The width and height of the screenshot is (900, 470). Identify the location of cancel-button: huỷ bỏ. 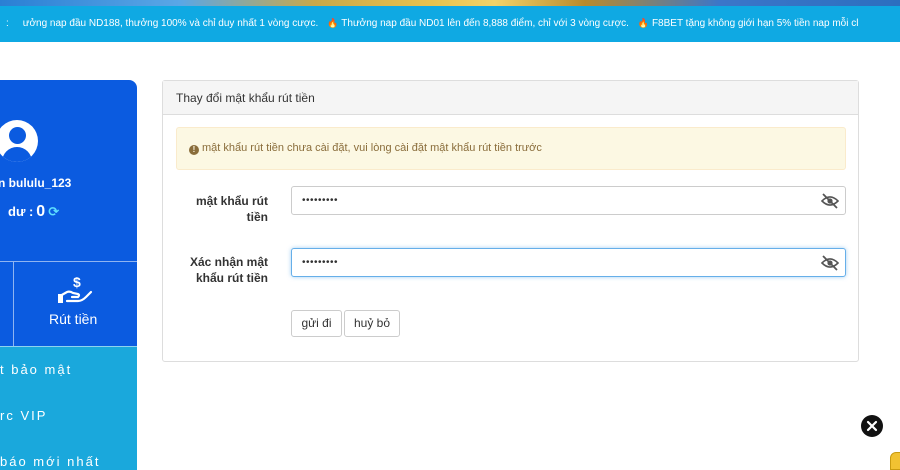
(372, 323).